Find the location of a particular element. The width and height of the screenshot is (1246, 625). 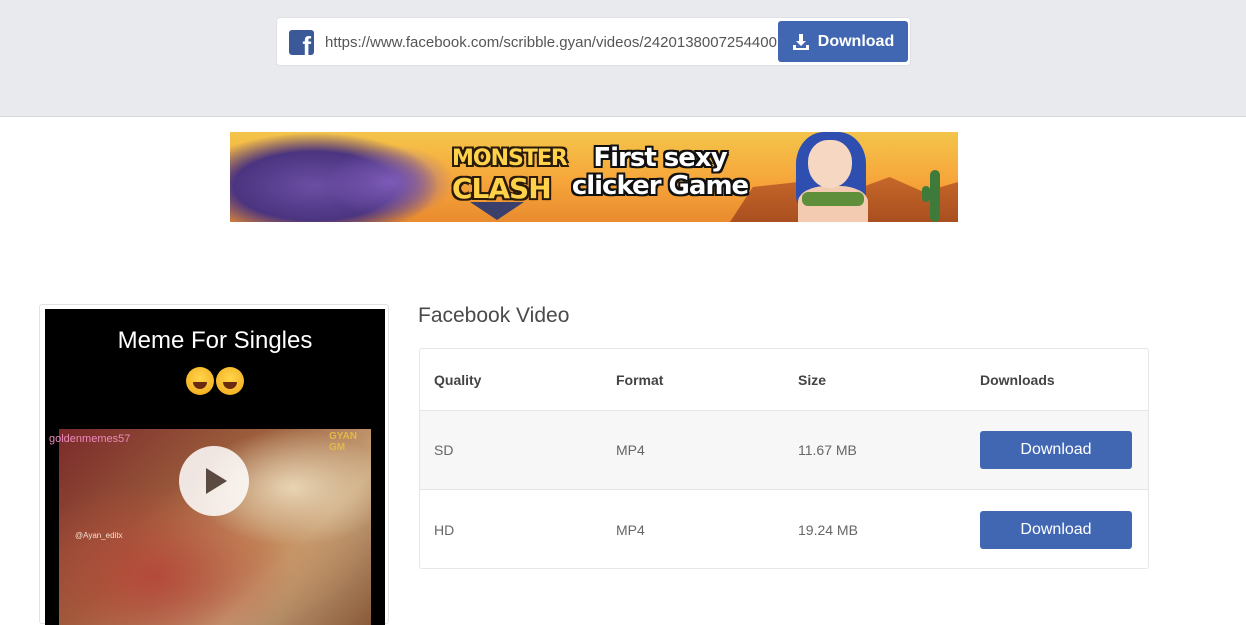

table-row: SD MP4 11.67 MB Download is located at coordinates (784, 450).